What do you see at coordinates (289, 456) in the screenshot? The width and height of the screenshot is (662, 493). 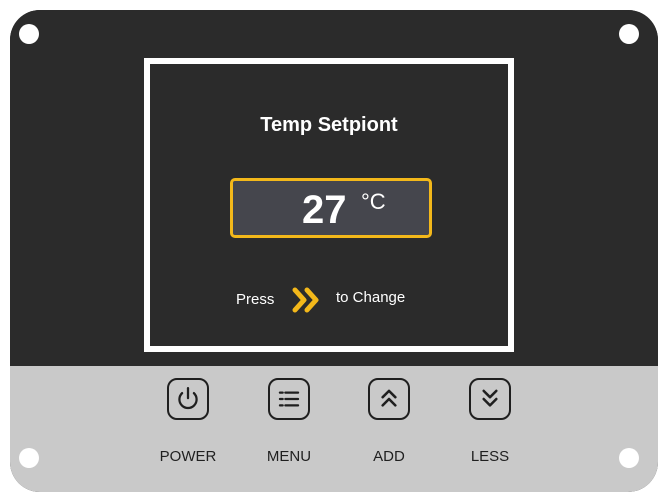 I see `menu-button-label: MENU` at bounding box center [289, 456].